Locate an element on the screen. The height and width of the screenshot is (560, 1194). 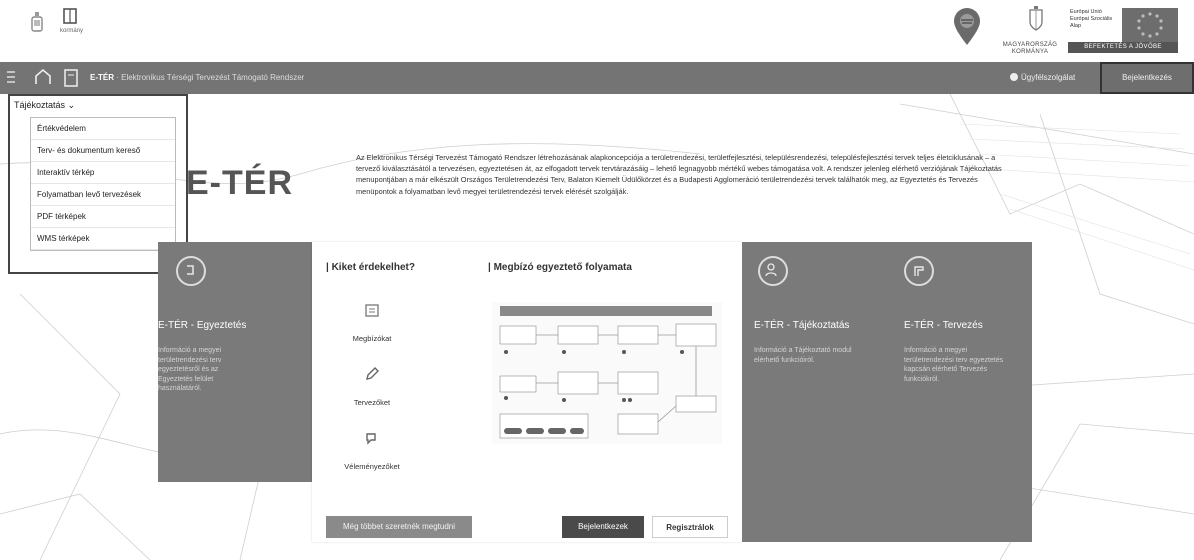
hungary-crest-icon is located at coordinates (1036, 19).